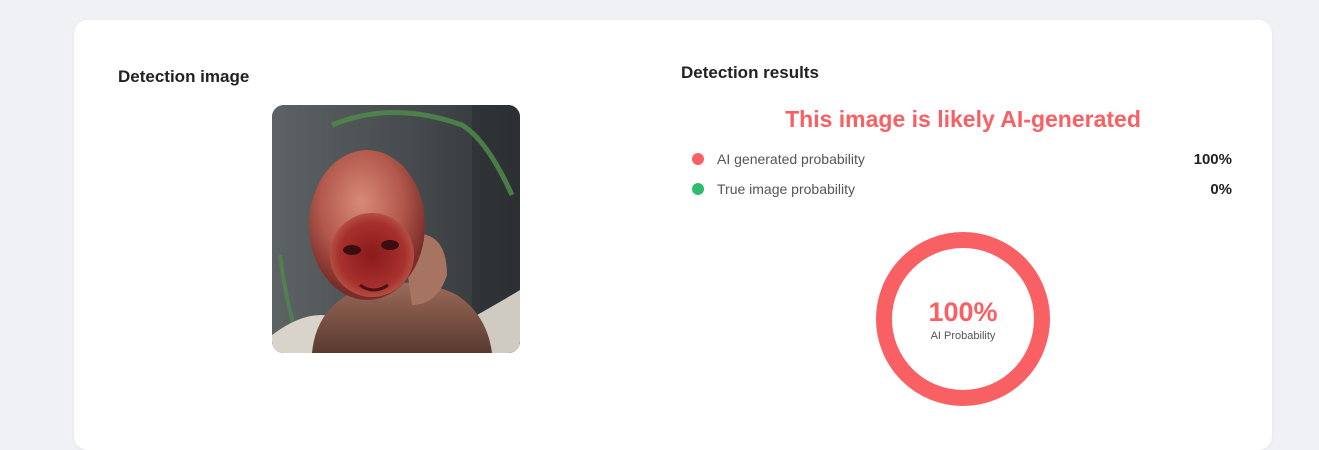 This screenshot has width=1319, height=450. I want to click on gauge-percent: 100%, so click(963, 311).